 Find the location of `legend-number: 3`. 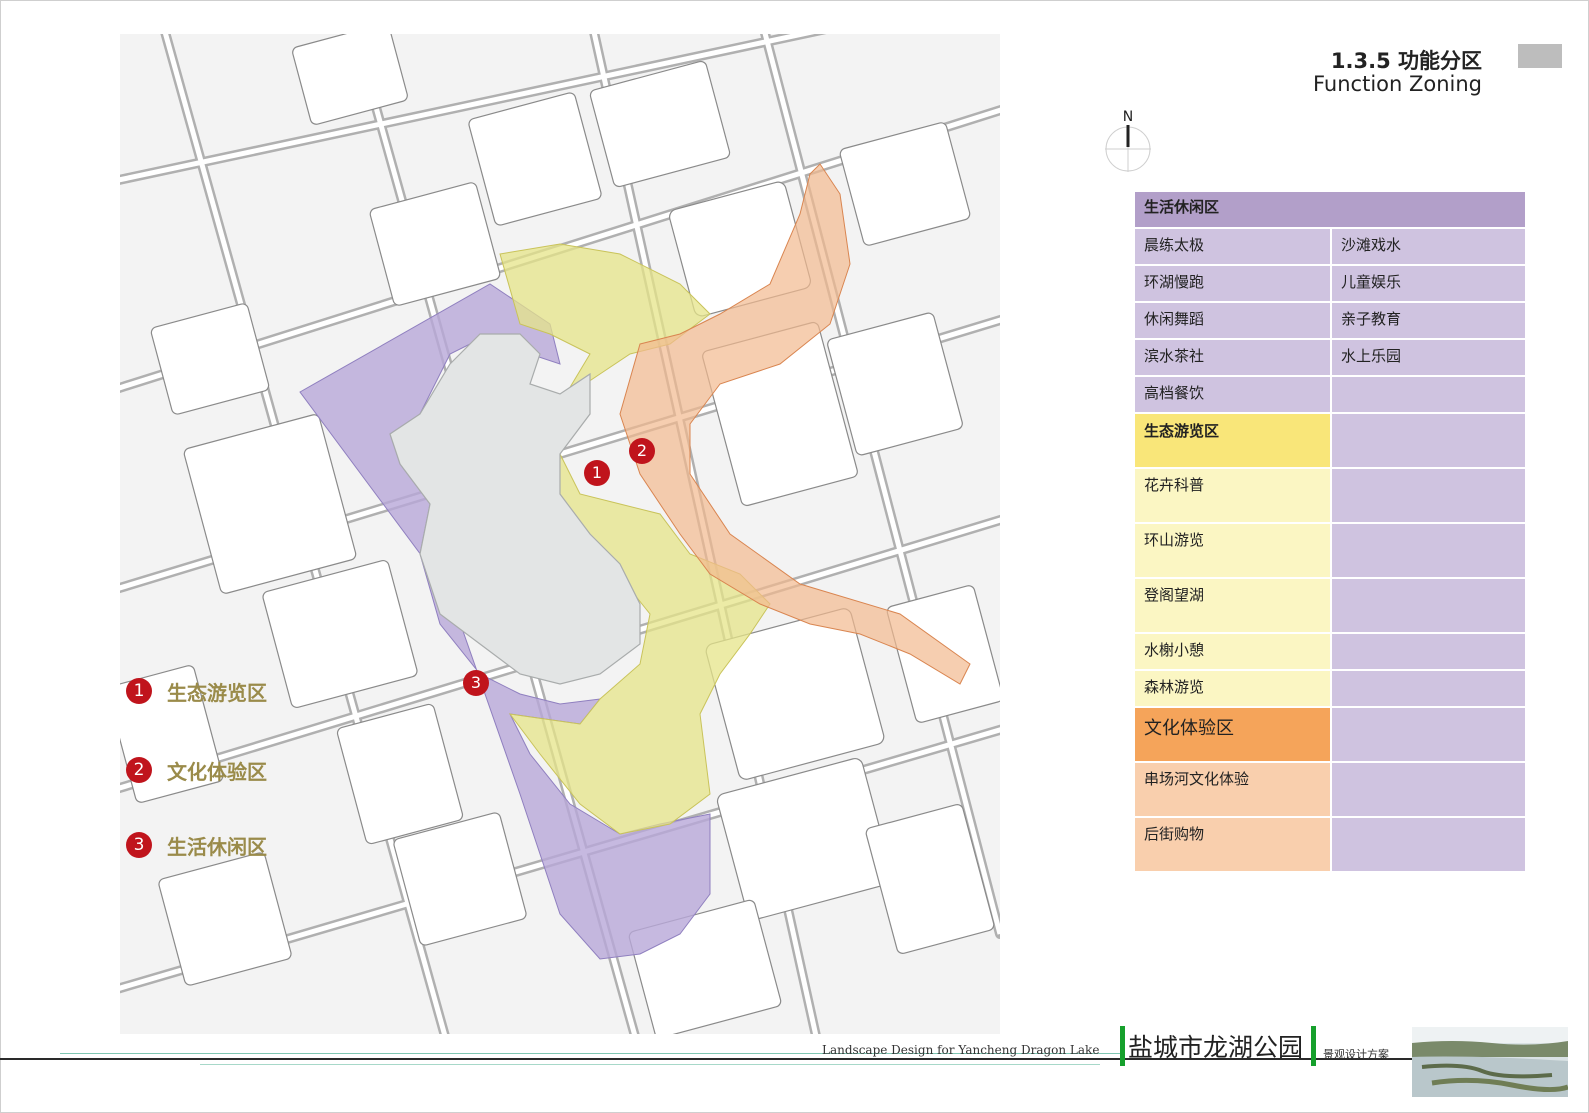

legend-number: 3 is located at coordinates (139, 845).